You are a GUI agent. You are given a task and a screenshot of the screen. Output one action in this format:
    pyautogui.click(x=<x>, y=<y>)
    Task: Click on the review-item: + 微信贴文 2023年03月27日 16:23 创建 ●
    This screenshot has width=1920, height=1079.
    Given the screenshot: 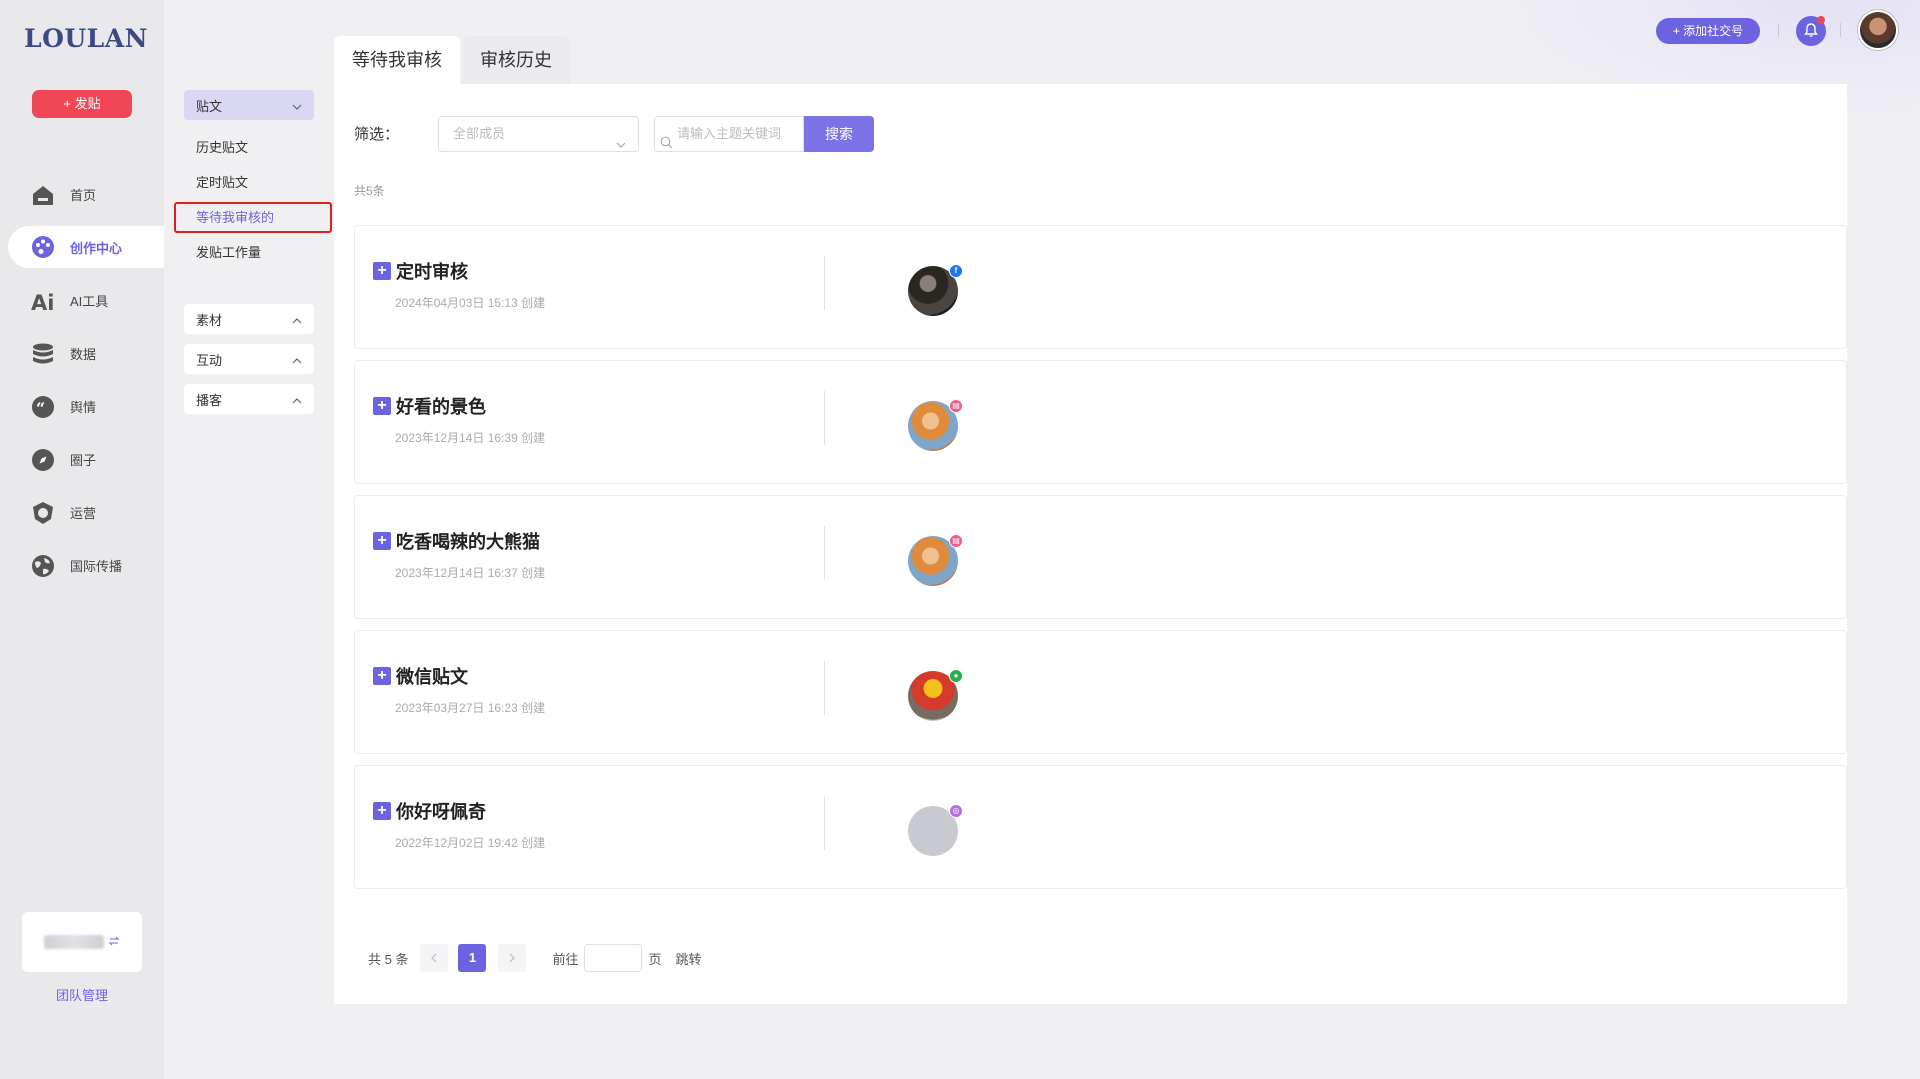 What is the action you would take?
    pyautogui.click(x=1100, y=692)
    